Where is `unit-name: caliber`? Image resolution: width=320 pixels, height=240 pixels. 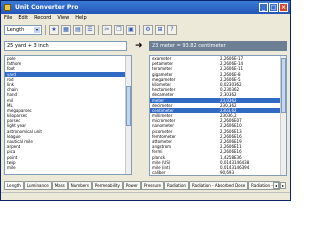
unit-name: caliber is located at coordinates (159, 173).